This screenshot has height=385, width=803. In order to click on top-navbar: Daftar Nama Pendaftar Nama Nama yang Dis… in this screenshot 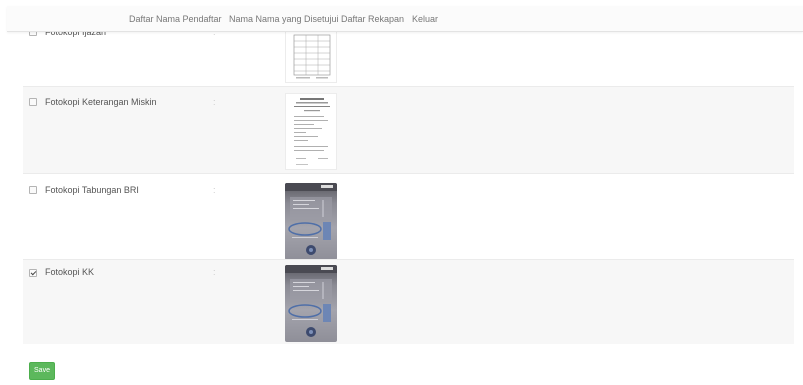, I will do `click(405, 19)`.